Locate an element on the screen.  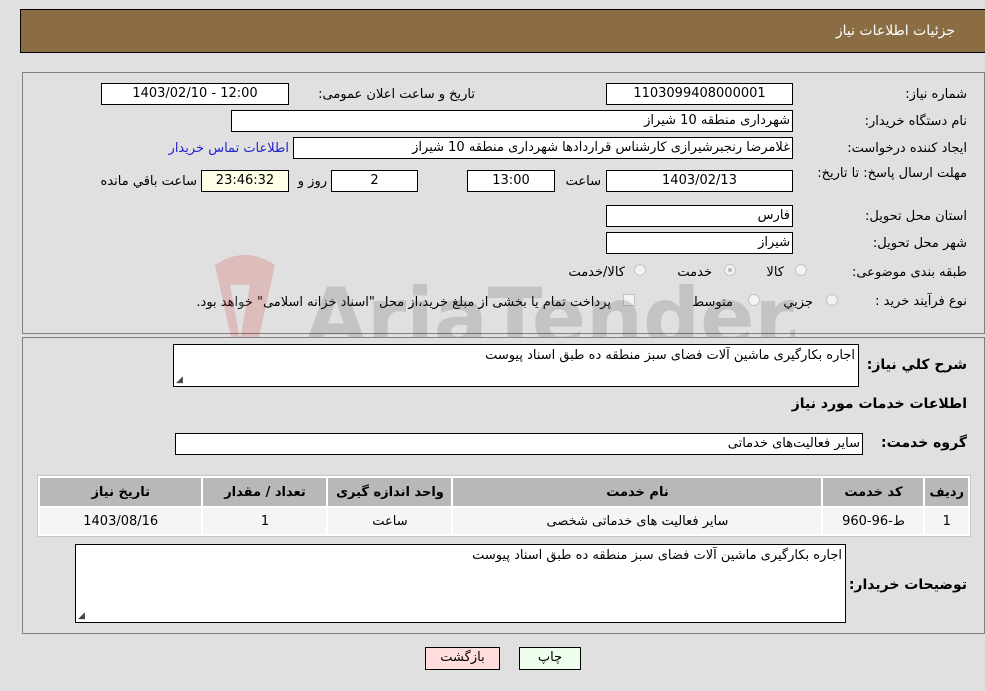
description-label: شرح کلي نیاز: is located at coordinates (916, 365).